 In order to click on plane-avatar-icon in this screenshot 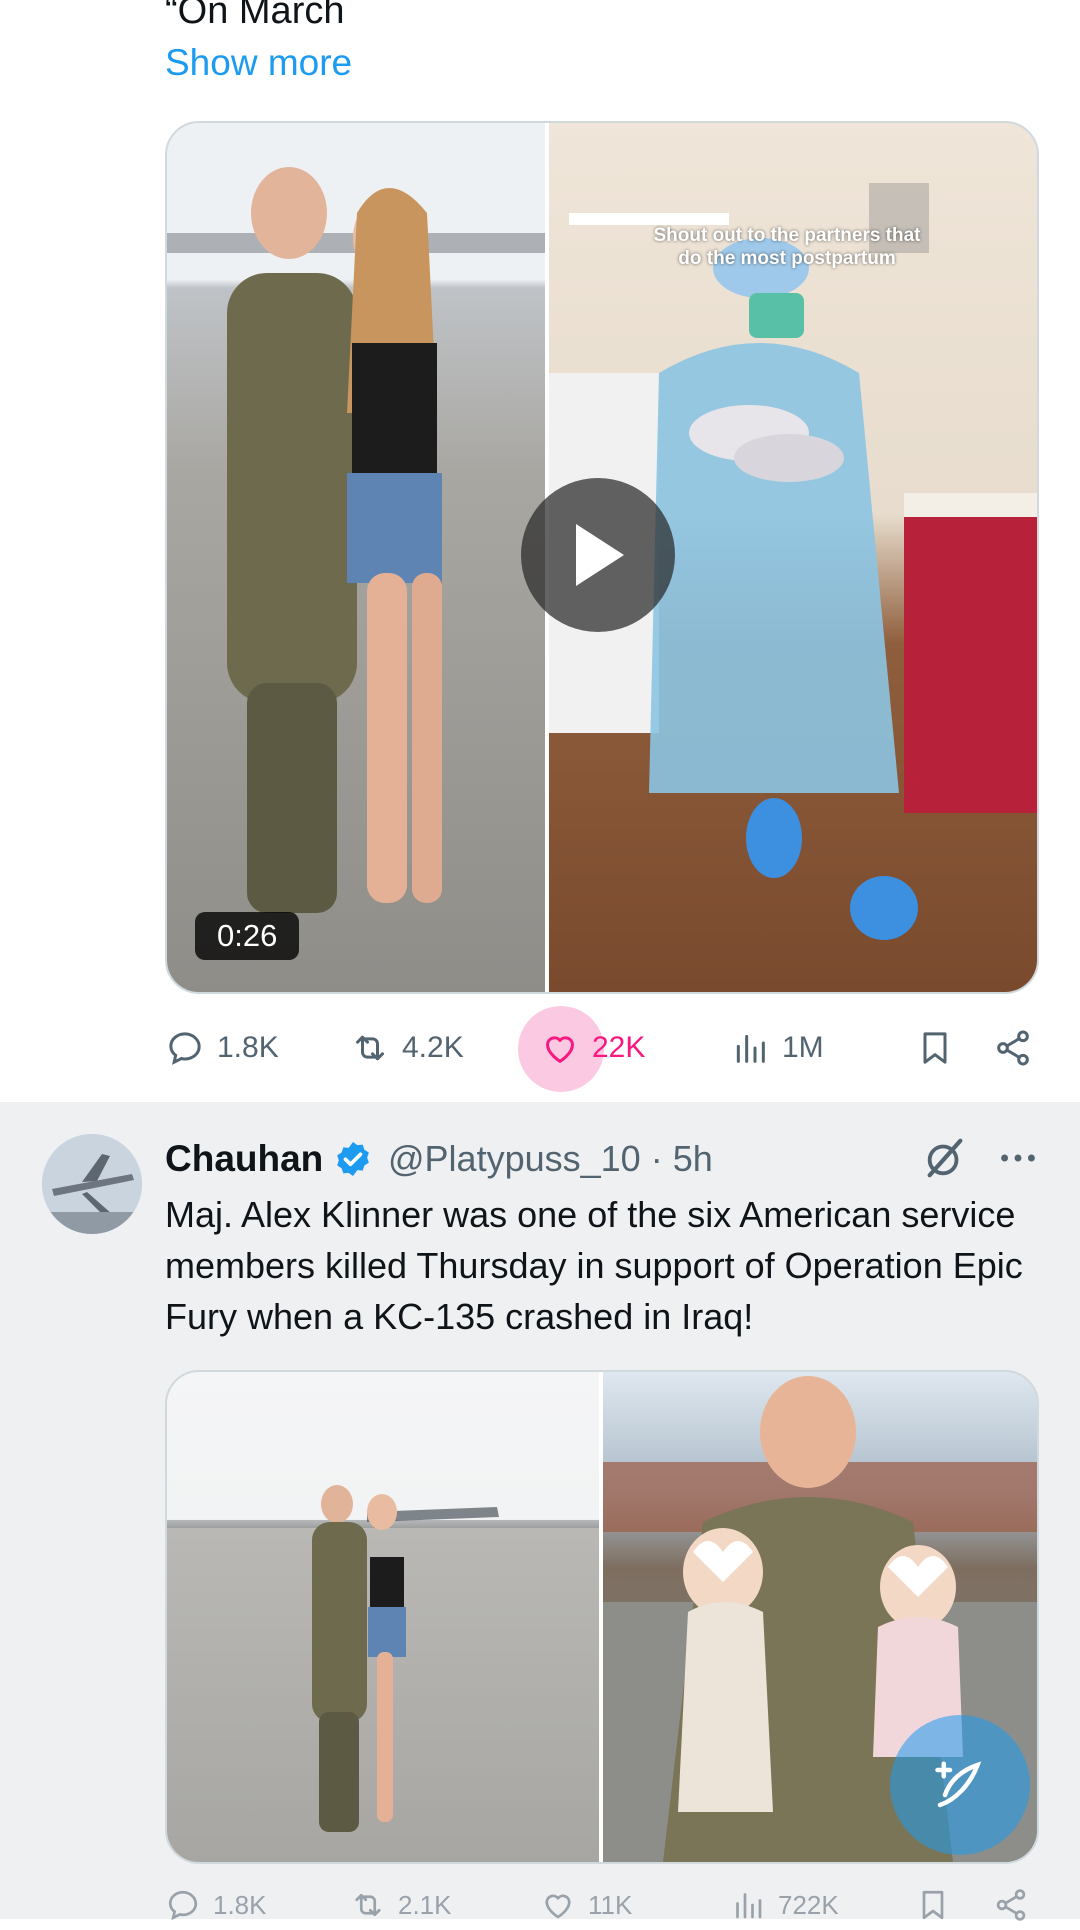, I will do `click(92, 1184)`.